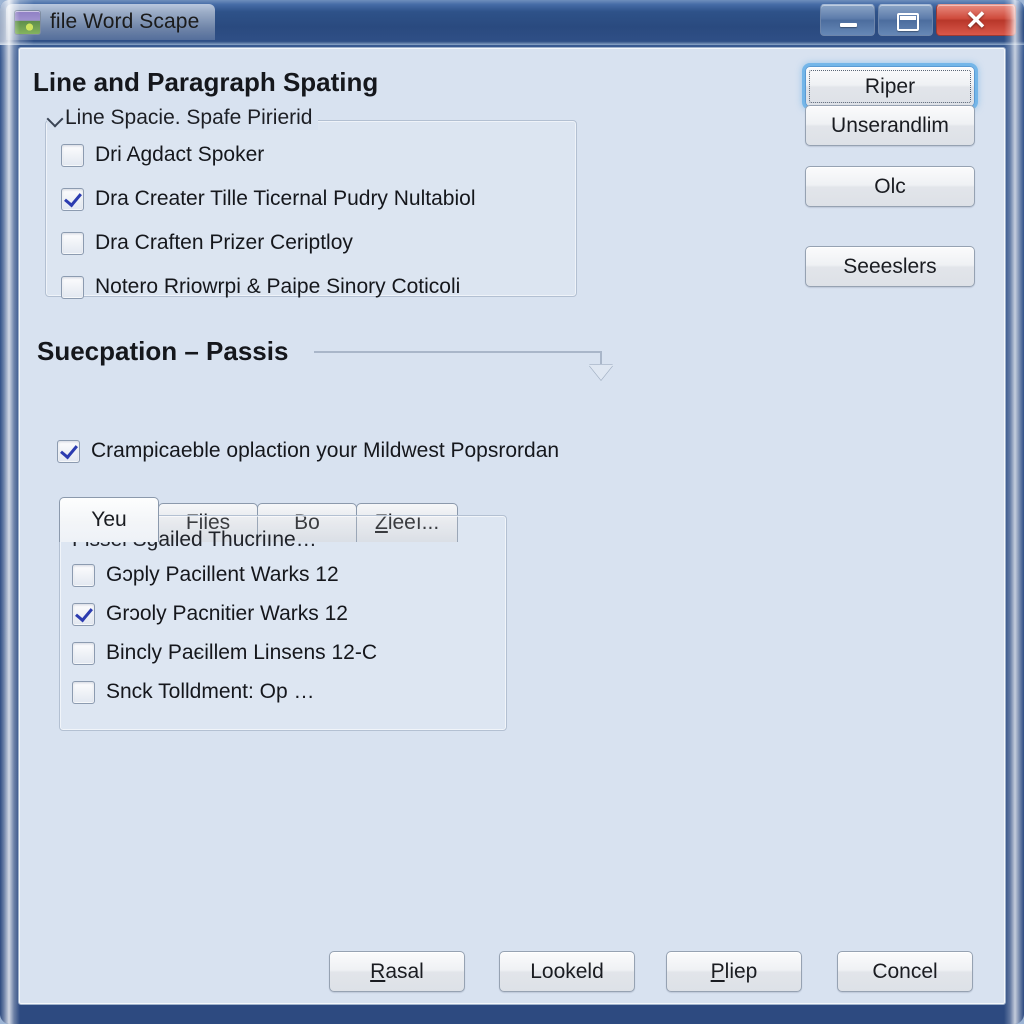  What do you see at coordinates (222, 574) in the screenshot?
I see `list-item-0-label: Gɔply Pacillent Warks 12` at bounding box center [222, 574].